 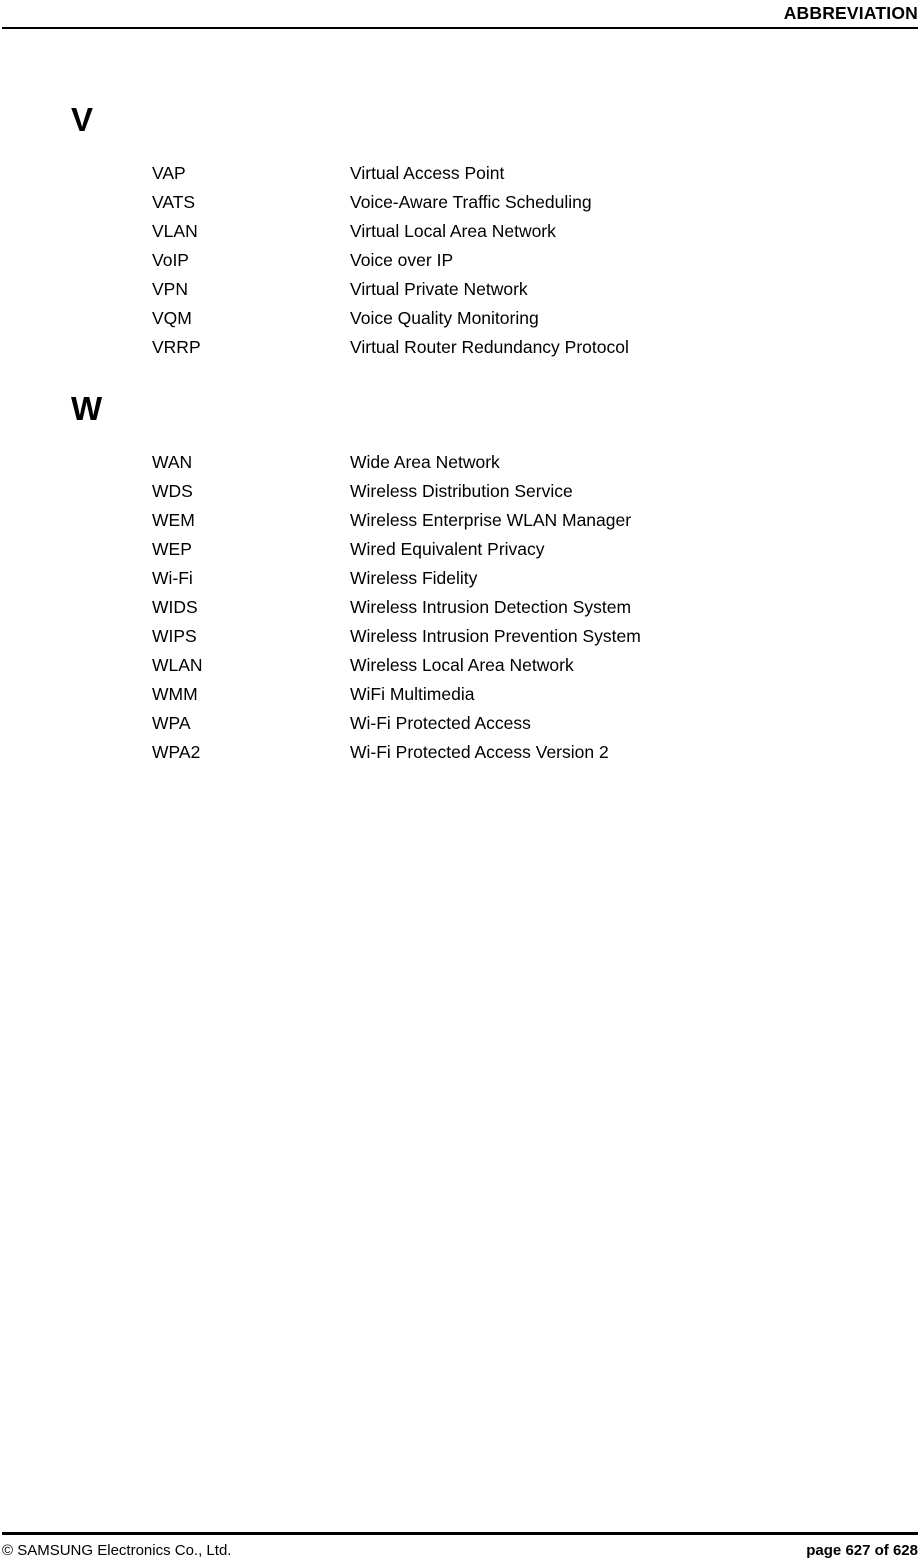 I want to click on abbreviation-term: WPA2, so click(x=176, y=752).